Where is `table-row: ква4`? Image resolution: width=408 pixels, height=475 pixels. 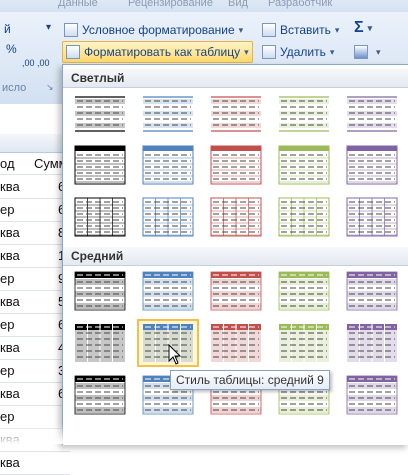
table-row: ква4 is located at coordinates (35, 348).